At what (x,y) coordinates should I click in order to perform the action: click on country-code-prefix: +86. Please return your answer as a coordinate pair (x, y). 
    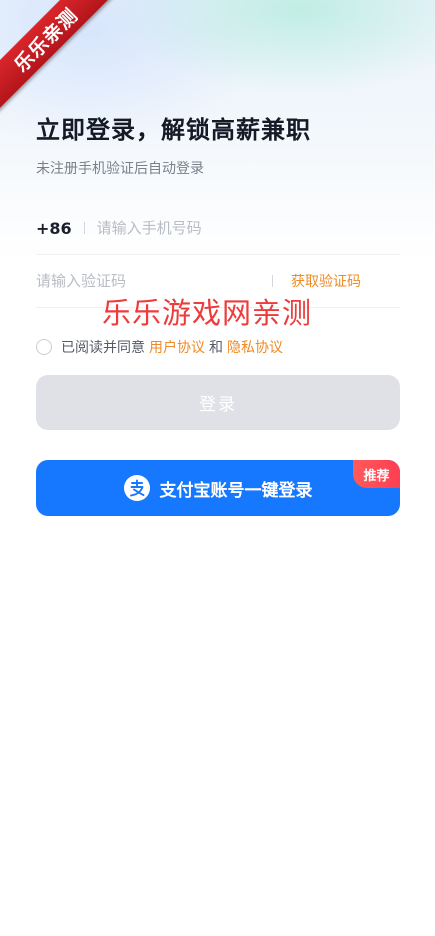
    Looking at the image, I should click on (54, 228).